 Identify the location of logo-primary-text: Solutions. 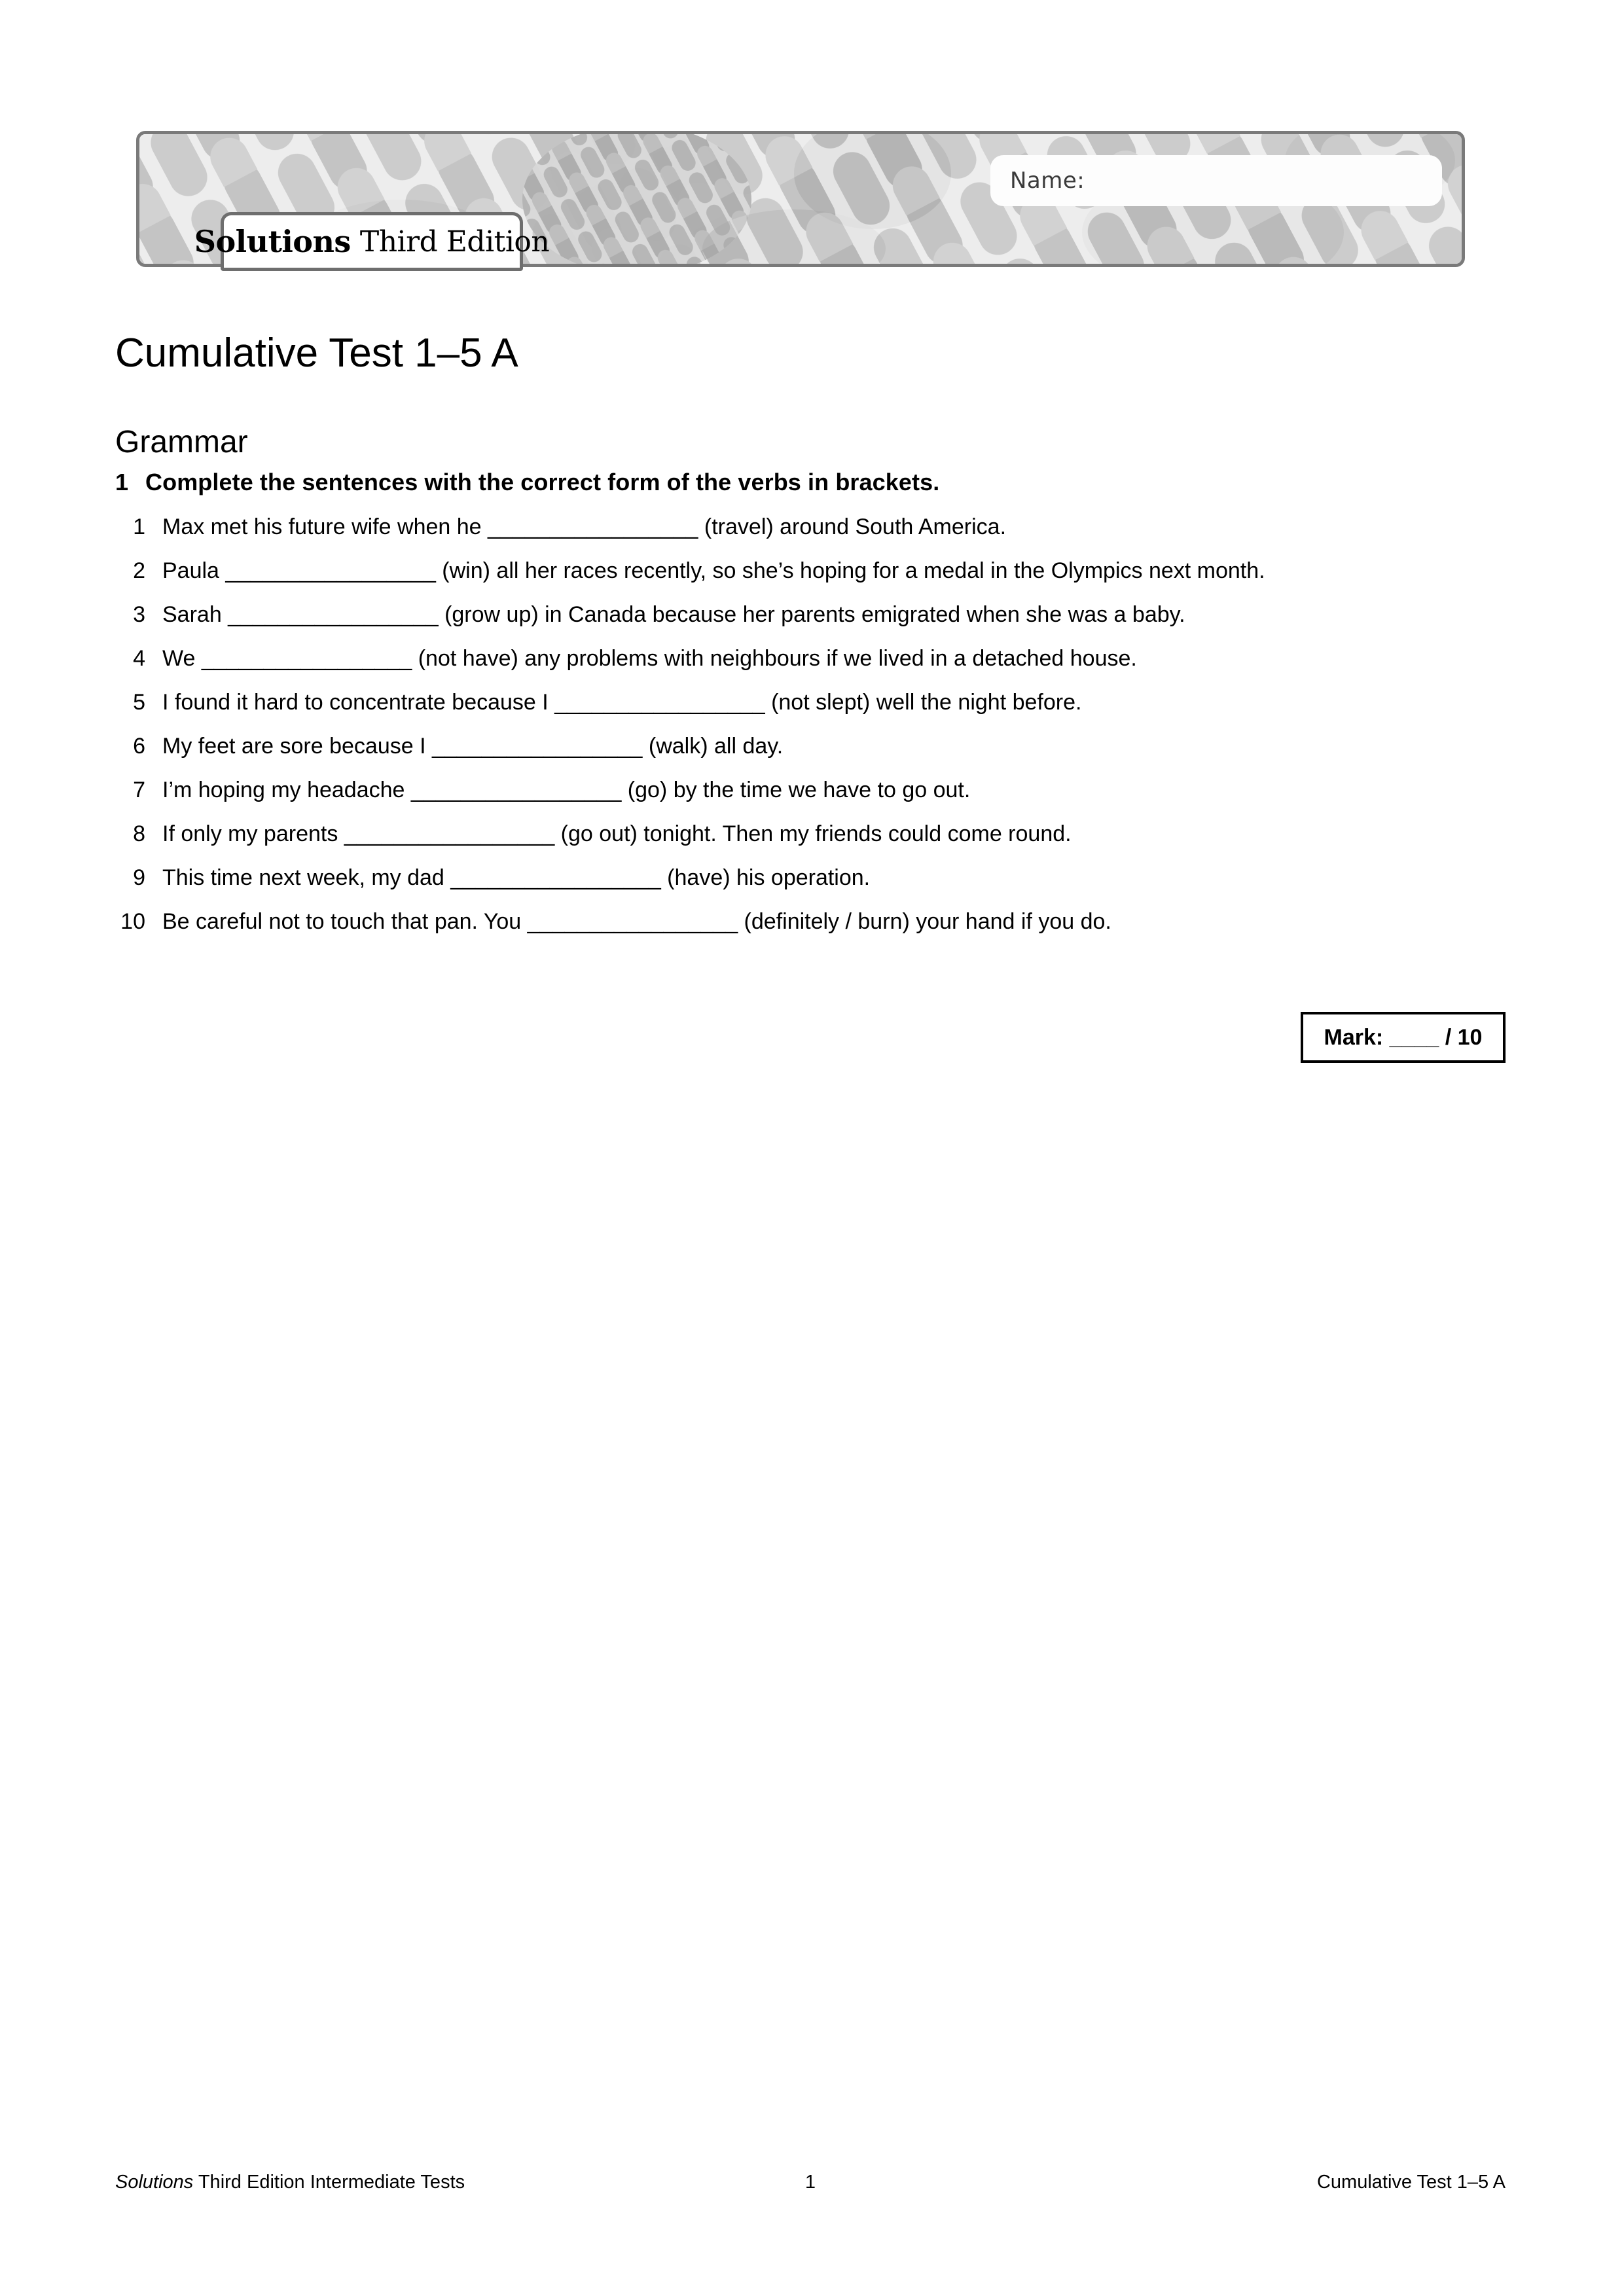
(273, 241).